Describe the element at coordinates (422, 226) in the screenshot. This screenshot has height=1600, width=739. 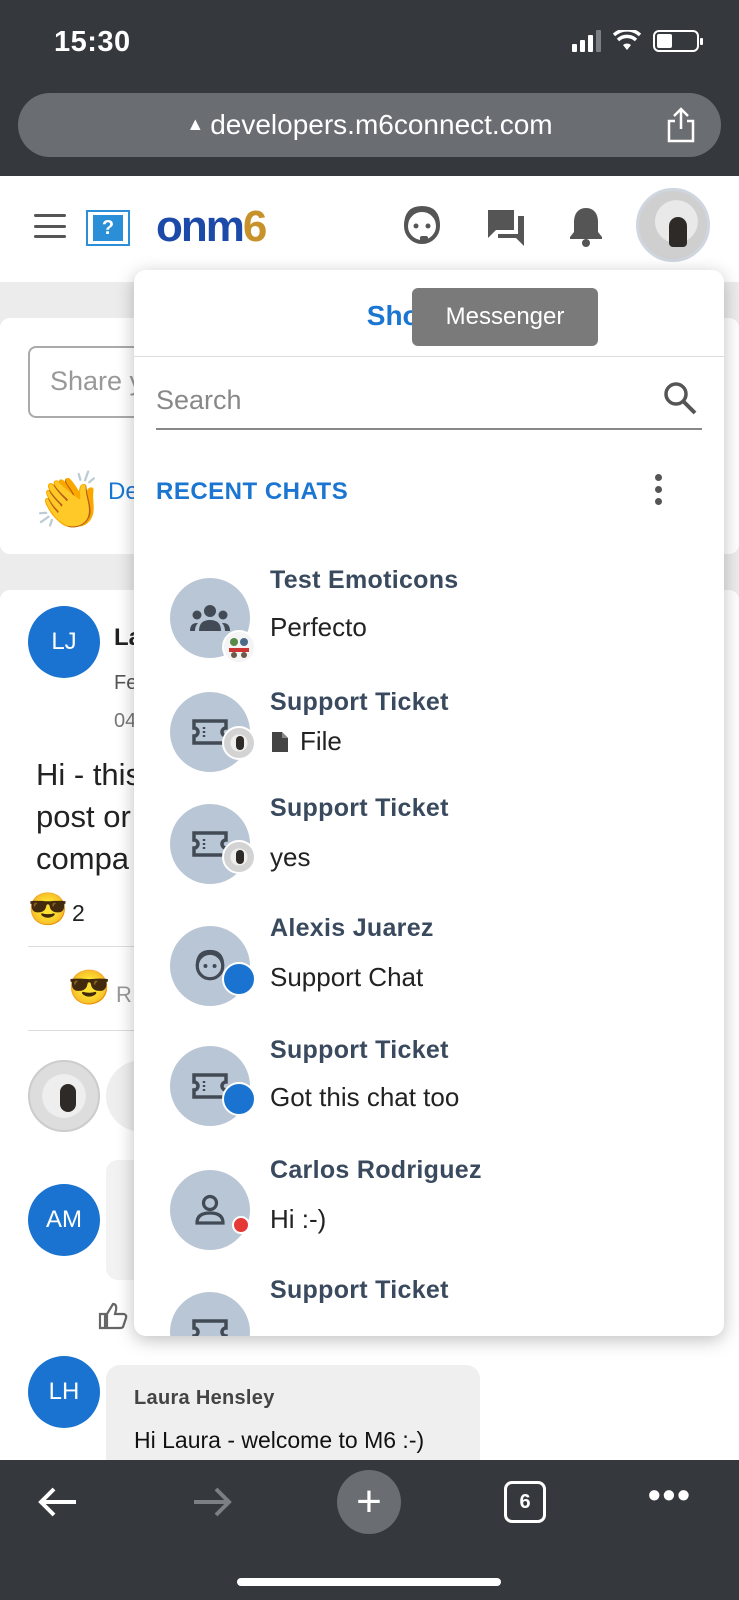
I see `support-agent-icon` at that location.